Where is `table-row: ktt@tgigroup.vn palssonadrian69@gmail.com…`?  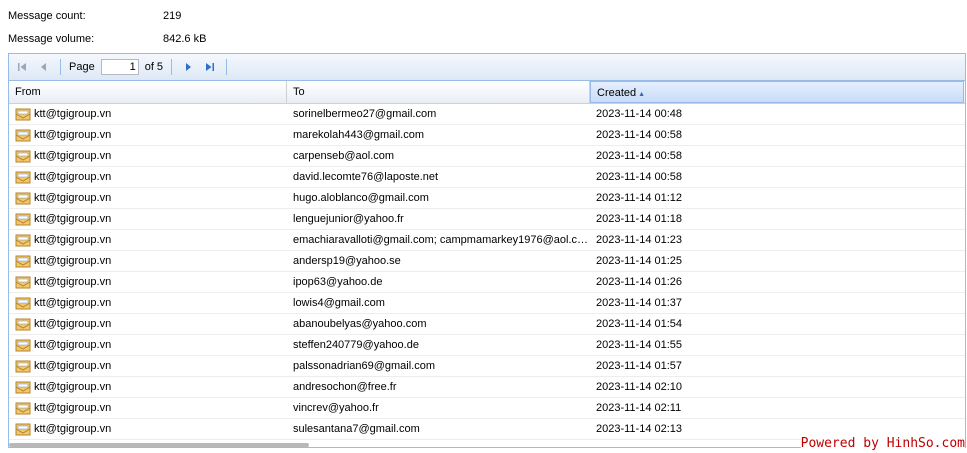
table-row: ktt@tgigroup.vn palssonadrian69@gmail.com… is located at coordinates (487, 366).